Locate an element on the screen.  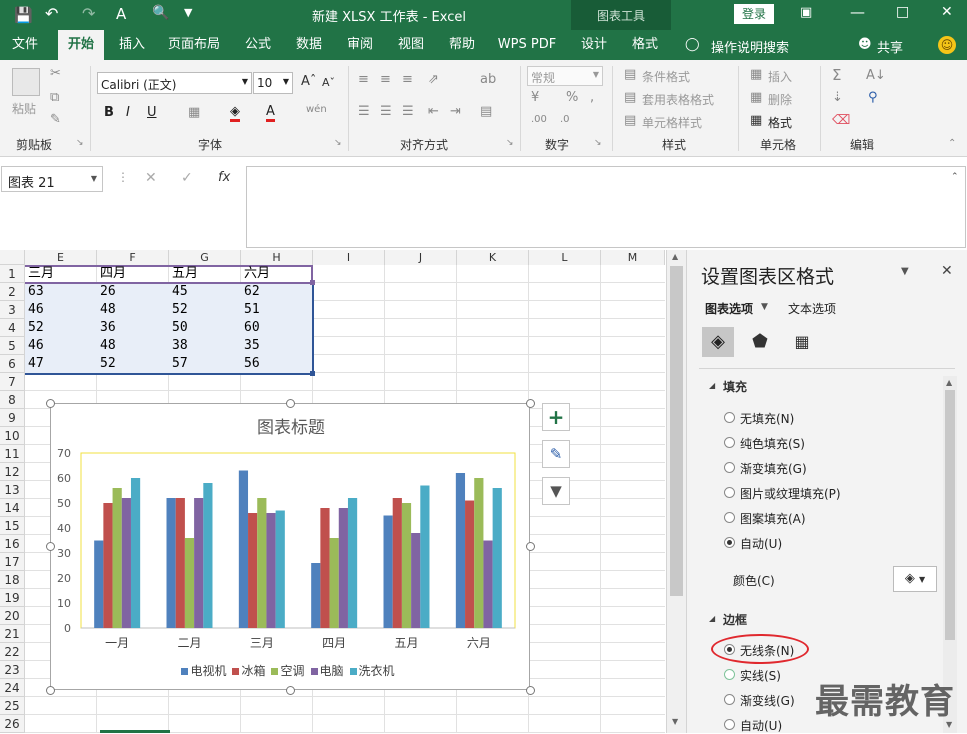
conditional-format-button: 条件格式 is located at coordinates (666, 76).